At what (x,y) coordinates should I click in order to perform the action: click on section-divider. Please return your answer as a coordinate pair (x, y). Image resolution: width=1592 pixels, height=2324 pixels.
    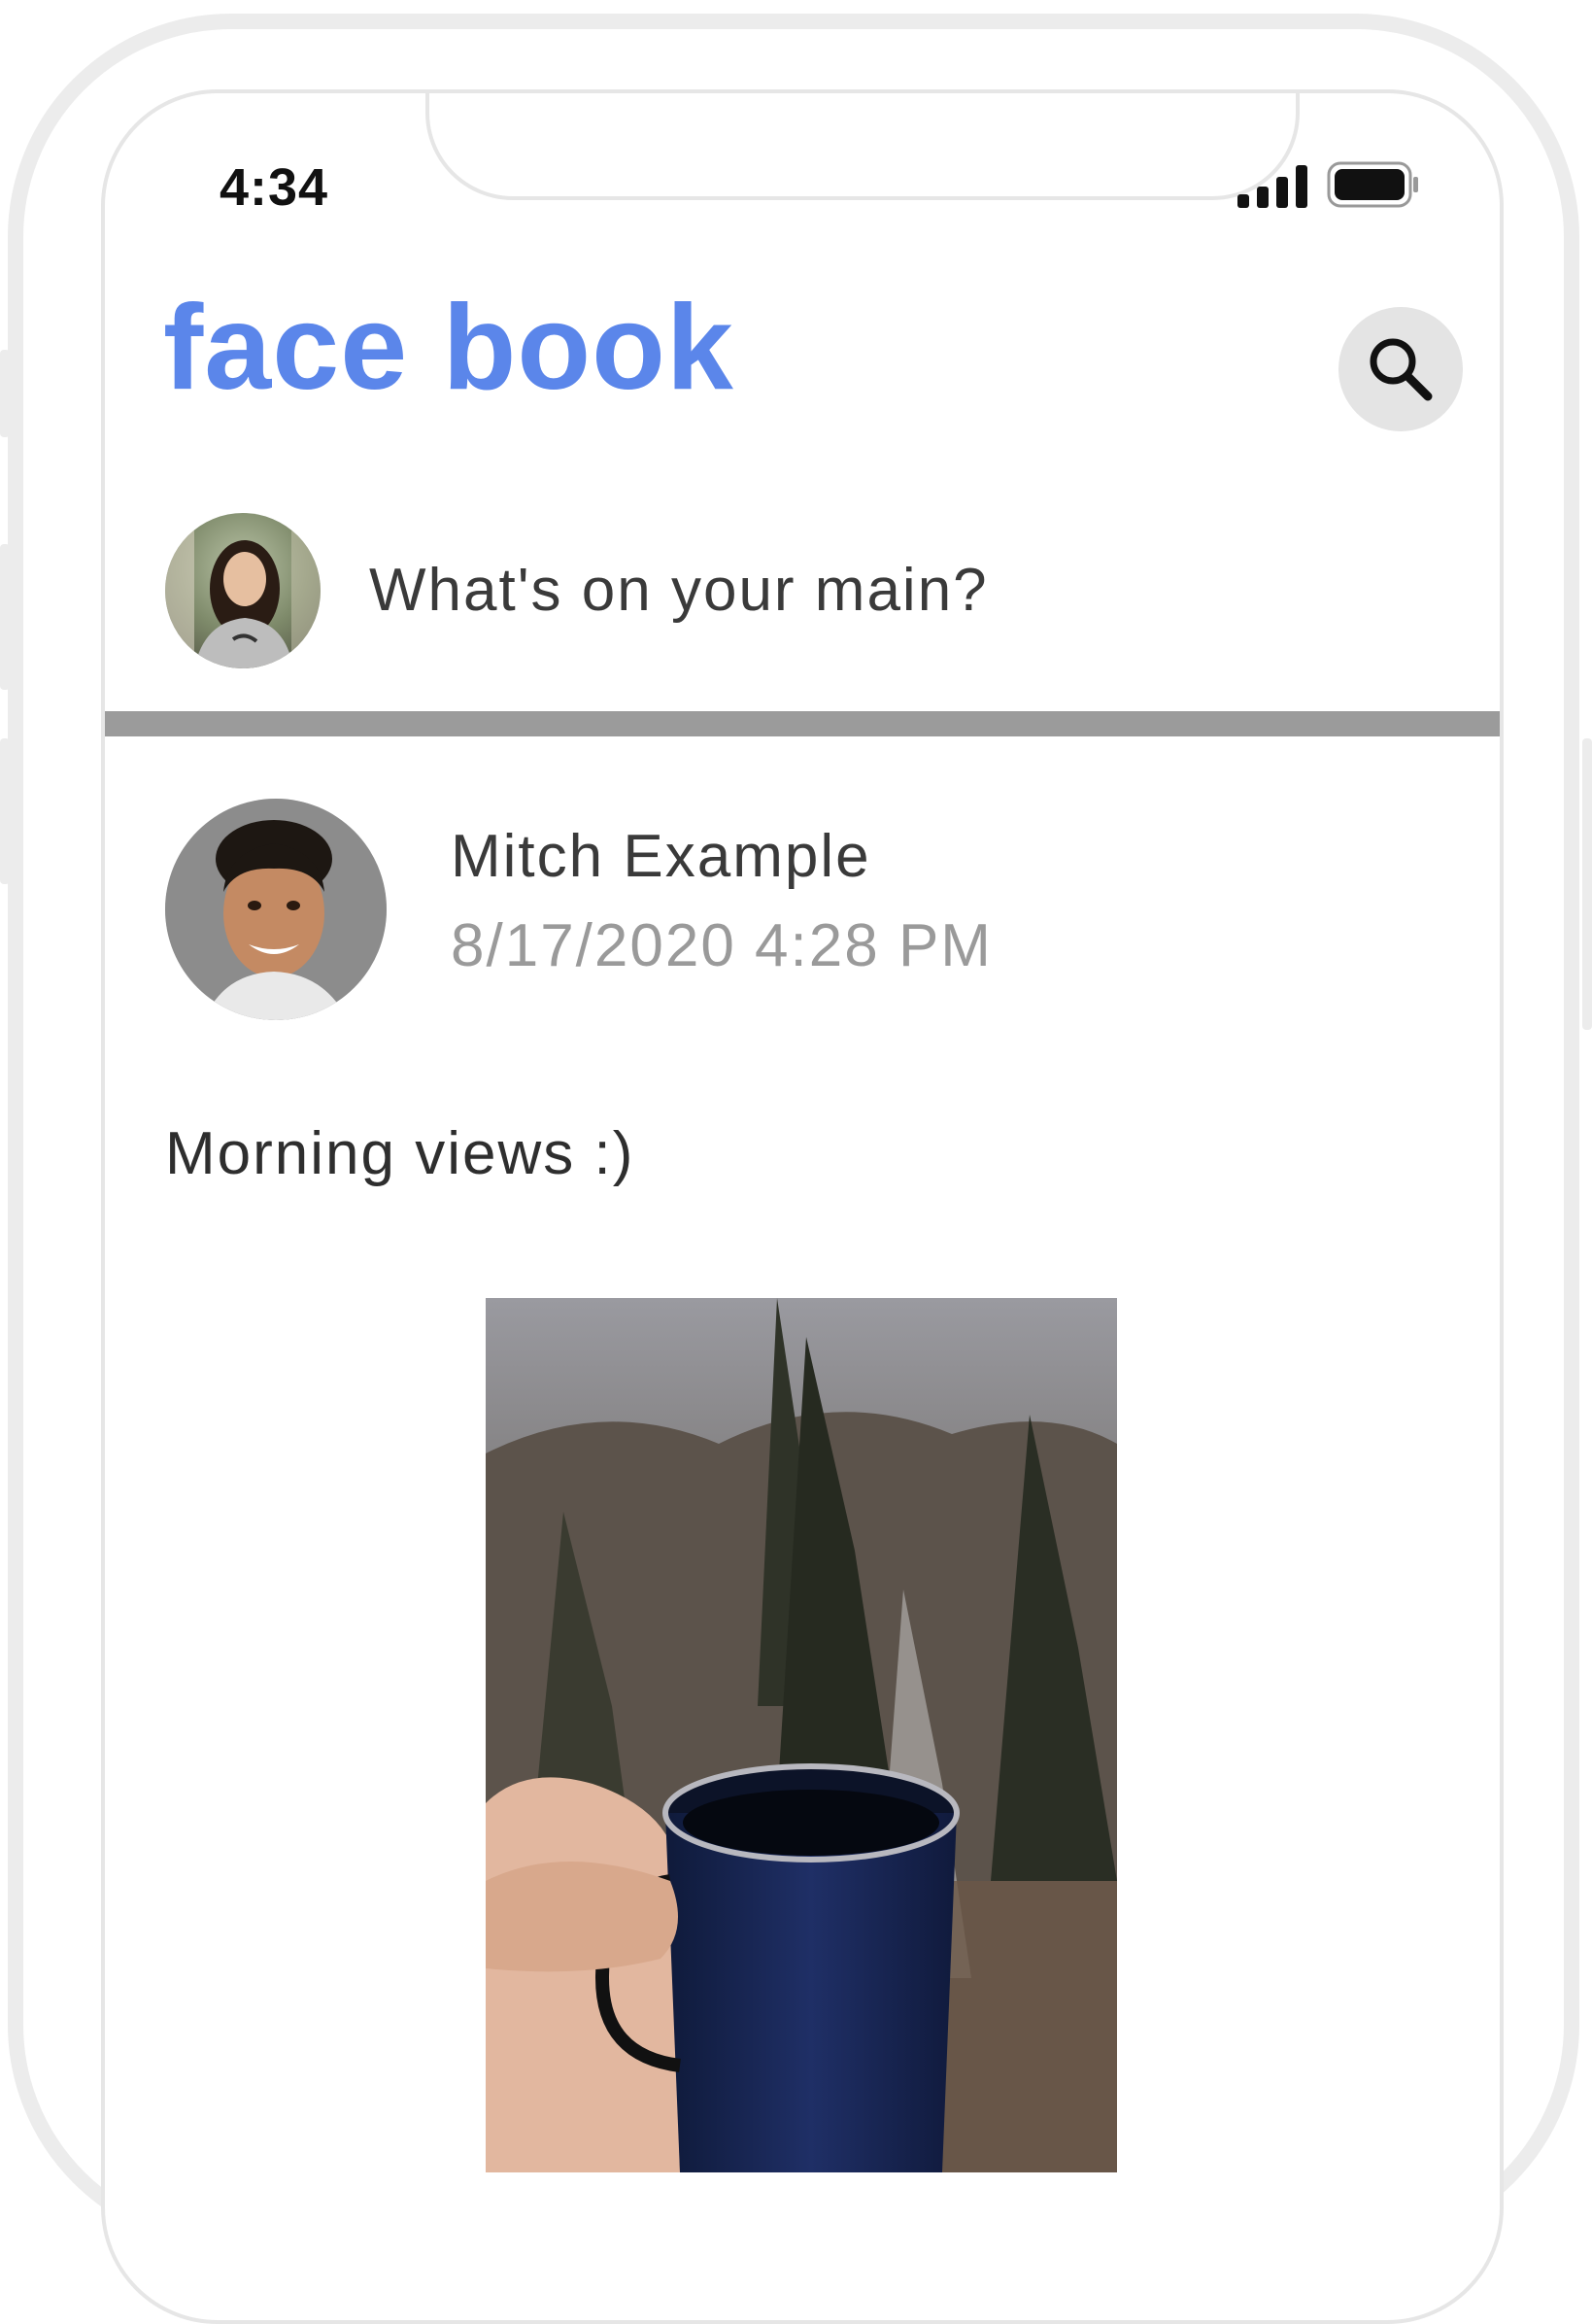
    Looking at the image, I should click on (802, 724).